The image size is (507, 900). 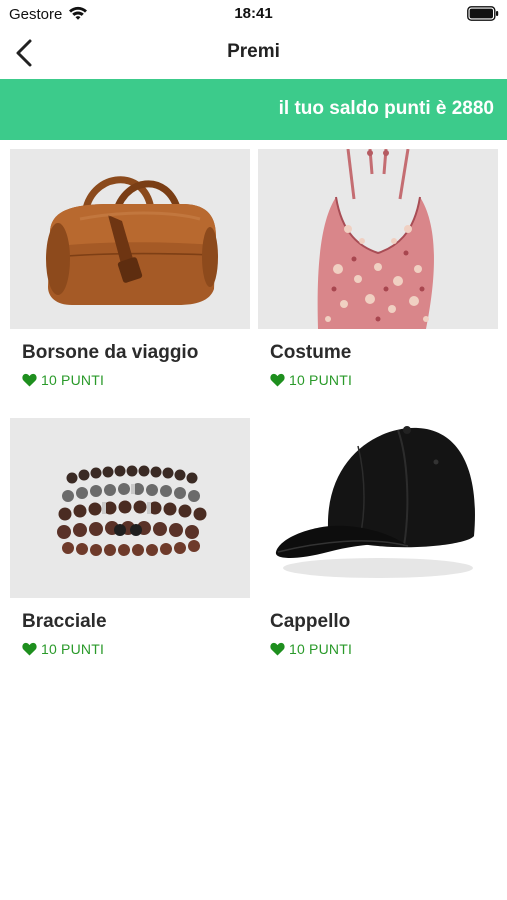 What do you see at coordinates (110, 352) in the screenshot?
I see `product-name: Borsone da viaggio` at bounding box center [110, 352].